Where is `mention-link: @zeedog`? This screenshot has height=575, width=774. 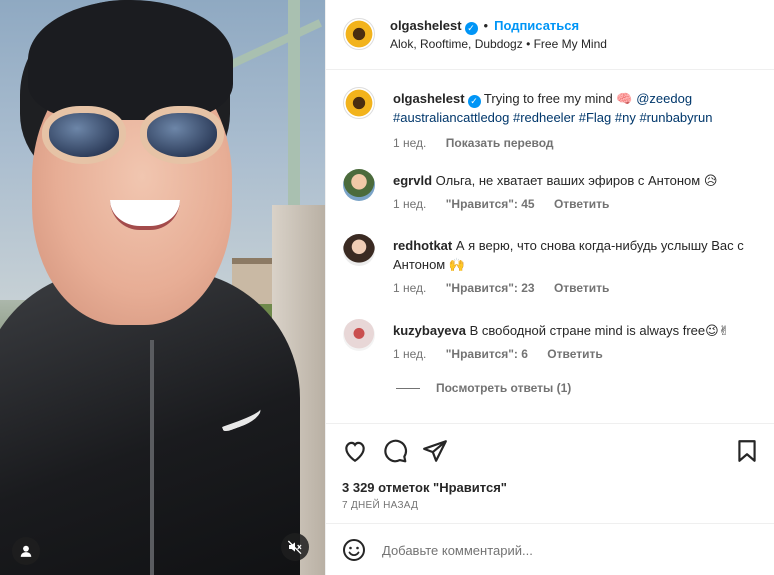 mention-link: @zeedog is located at coordinates (664, 98).